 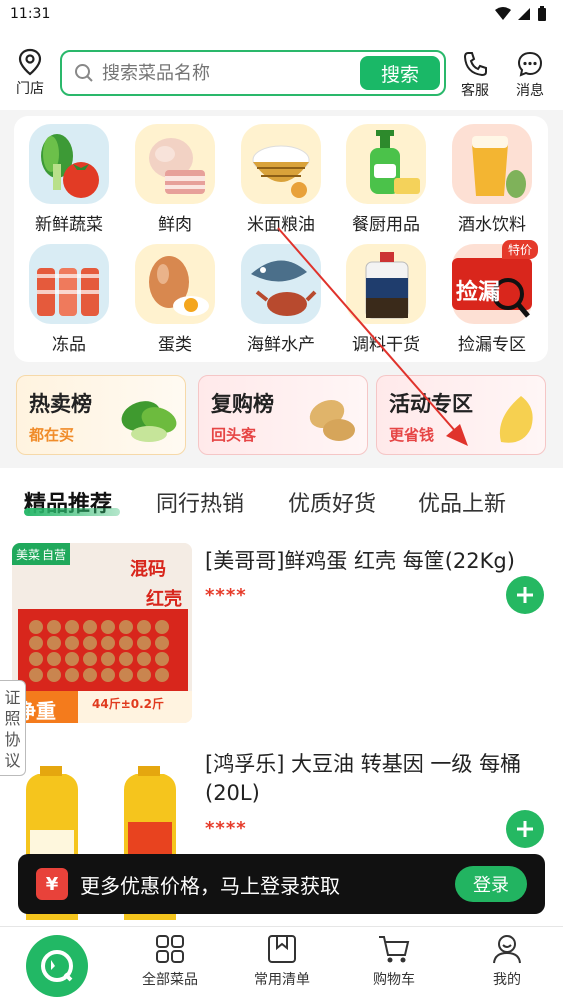 I want to click on category-label: 酒水饮料, so click(x=492, y=225).